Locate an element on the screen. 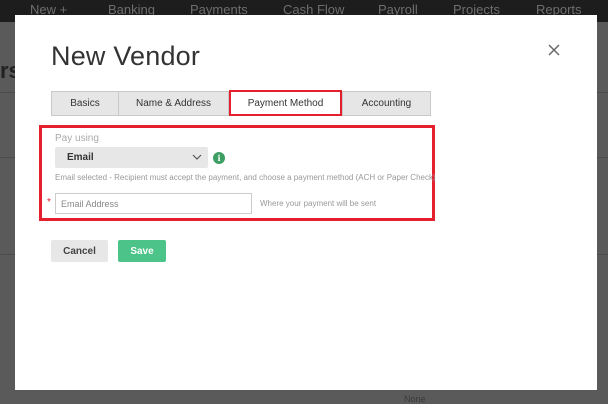  email-address-input is located at coordinates (153, 203).